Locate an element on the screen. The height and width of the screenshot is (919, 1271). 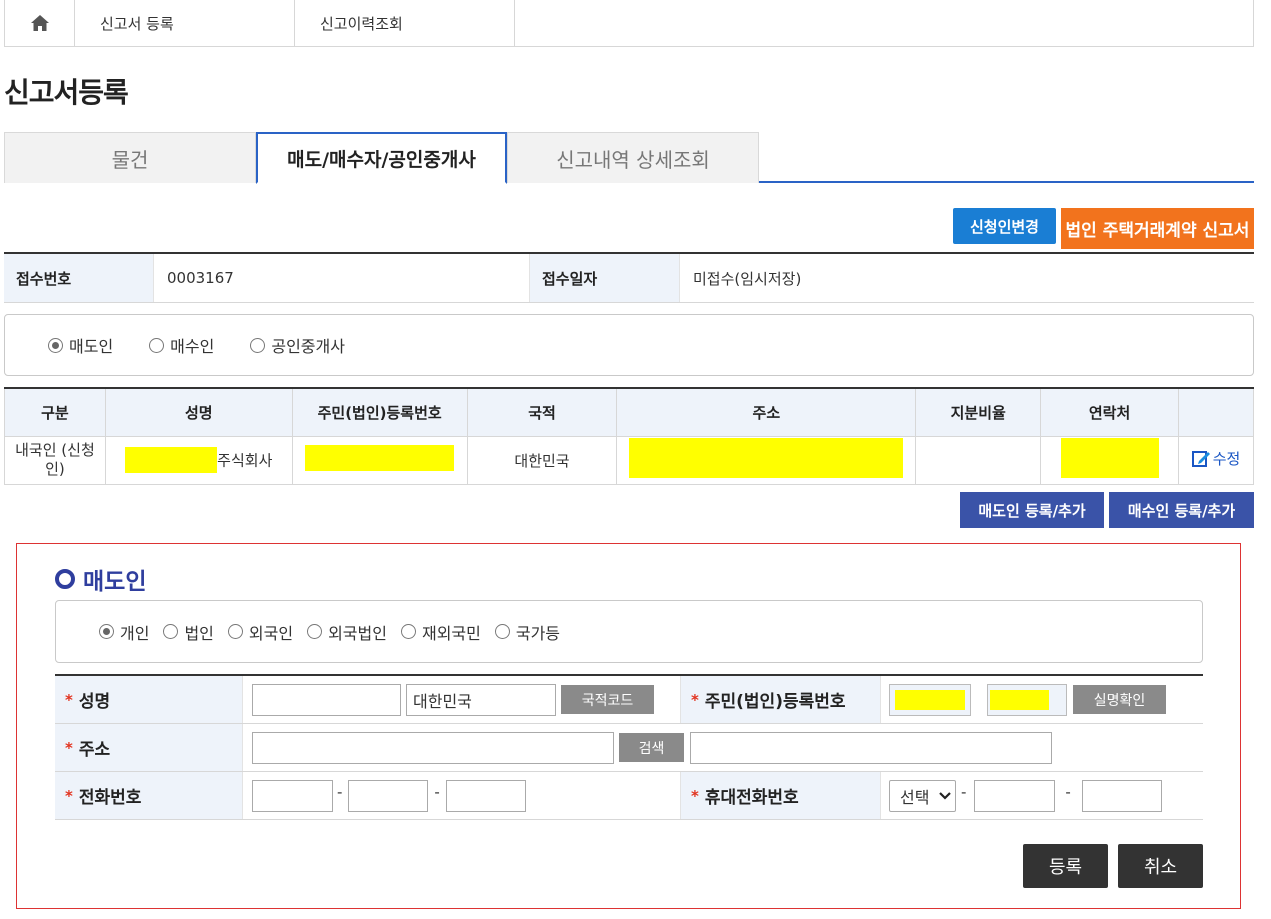
regno-back-input is located at coordinates (1027, 699).